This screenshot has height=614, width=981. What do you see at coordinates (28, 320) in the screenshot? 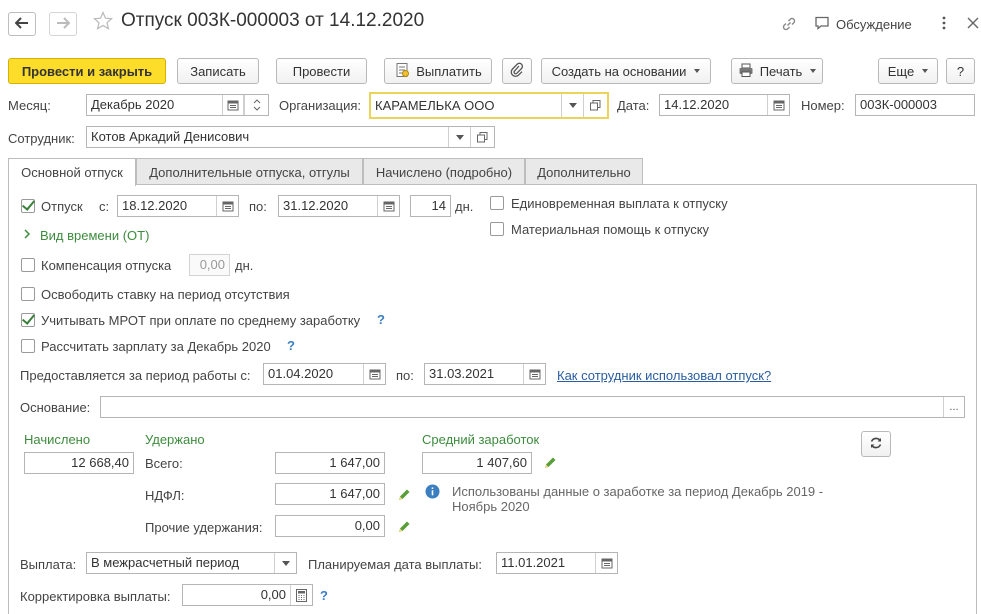
I see `mrot-checkbox` at bounding box center [28, 320].